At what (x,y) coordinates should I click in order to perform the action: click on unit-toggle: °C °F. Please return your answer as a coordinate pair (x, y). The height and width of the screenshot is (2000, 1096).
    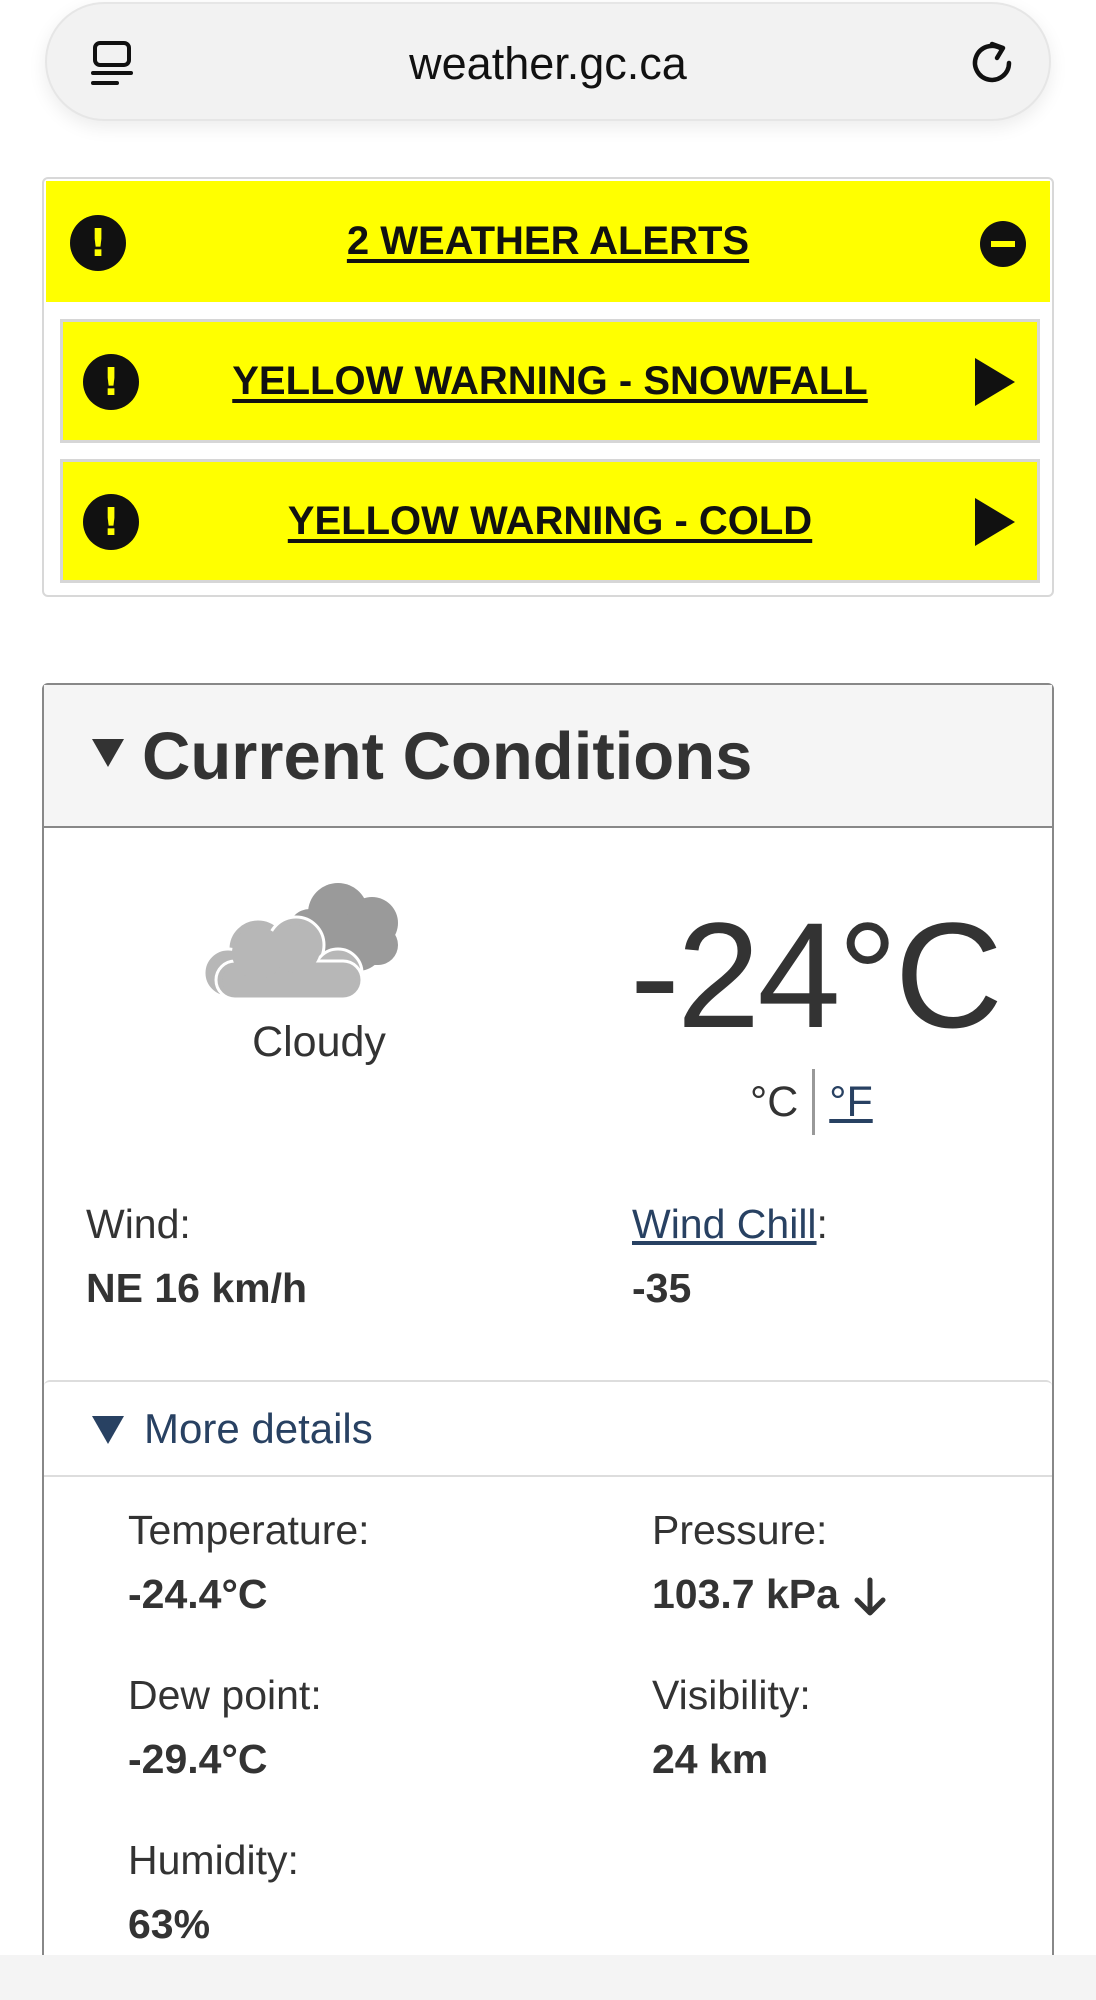
    Looking at the image, I should click on (811, 1102).